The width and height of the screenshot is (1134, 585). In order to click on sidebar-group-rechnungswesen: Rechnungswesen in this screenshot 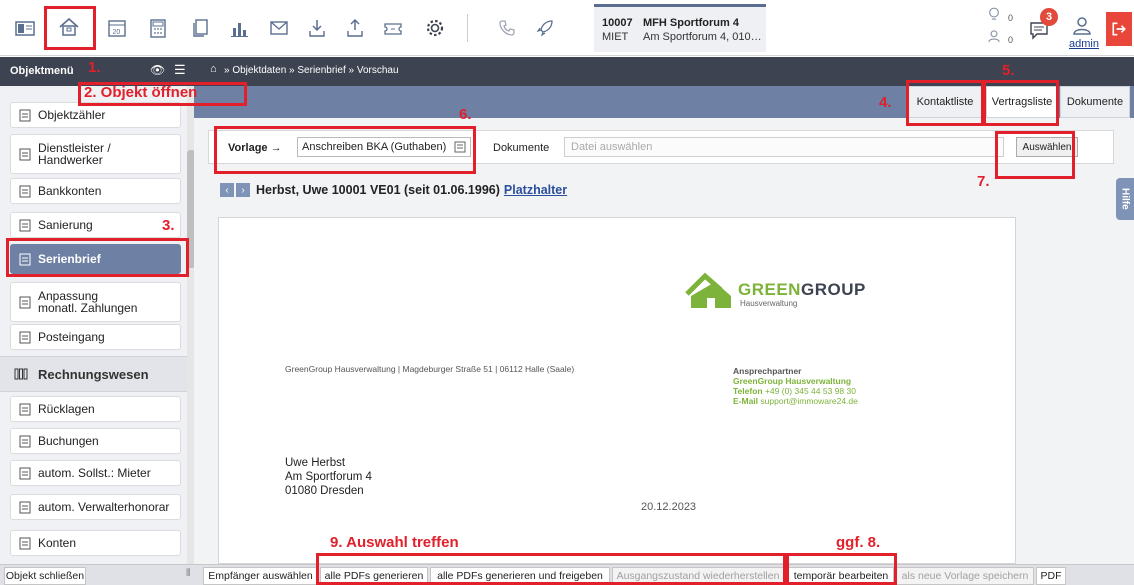, I will do `click(97, 374)`.